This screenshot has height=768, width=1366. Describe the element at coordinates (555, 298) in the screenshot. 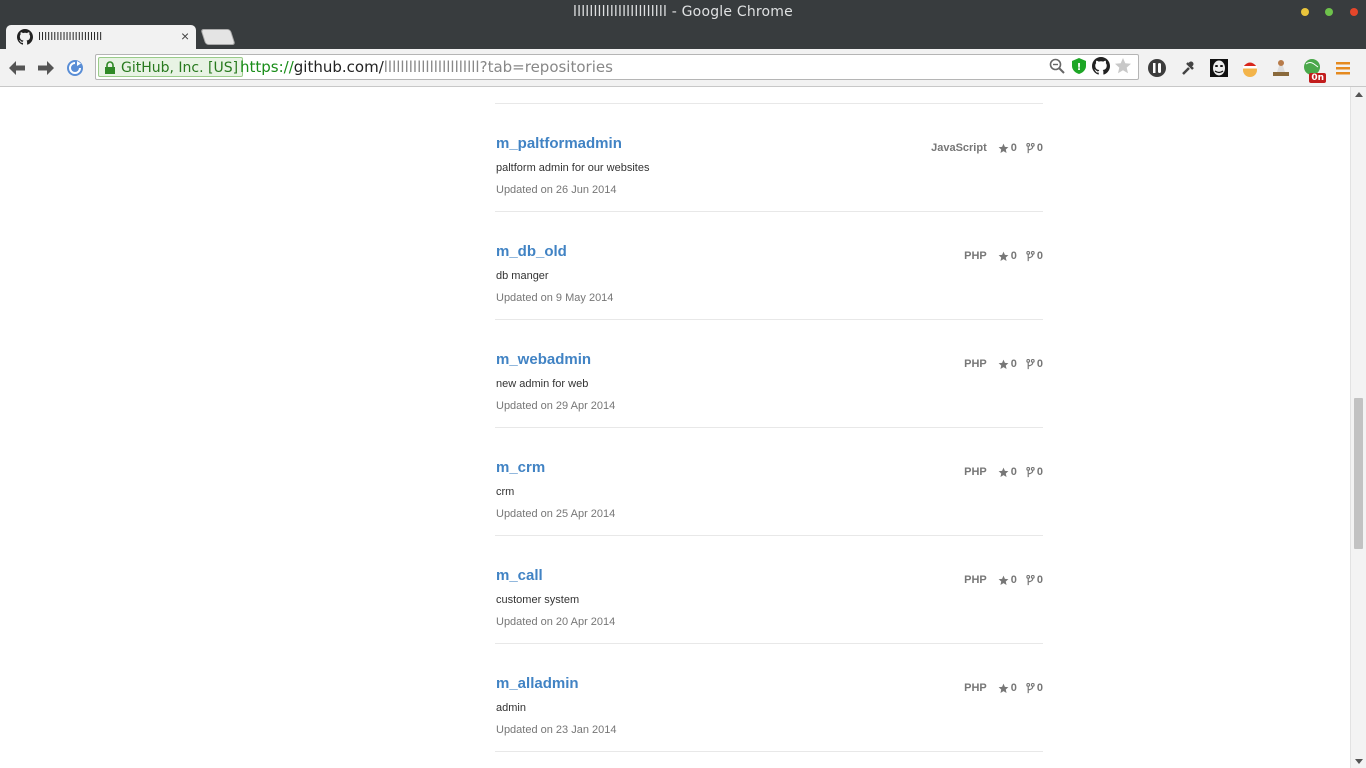

I see `repo-updated-date: Updated on 9 May 2014` at that location.